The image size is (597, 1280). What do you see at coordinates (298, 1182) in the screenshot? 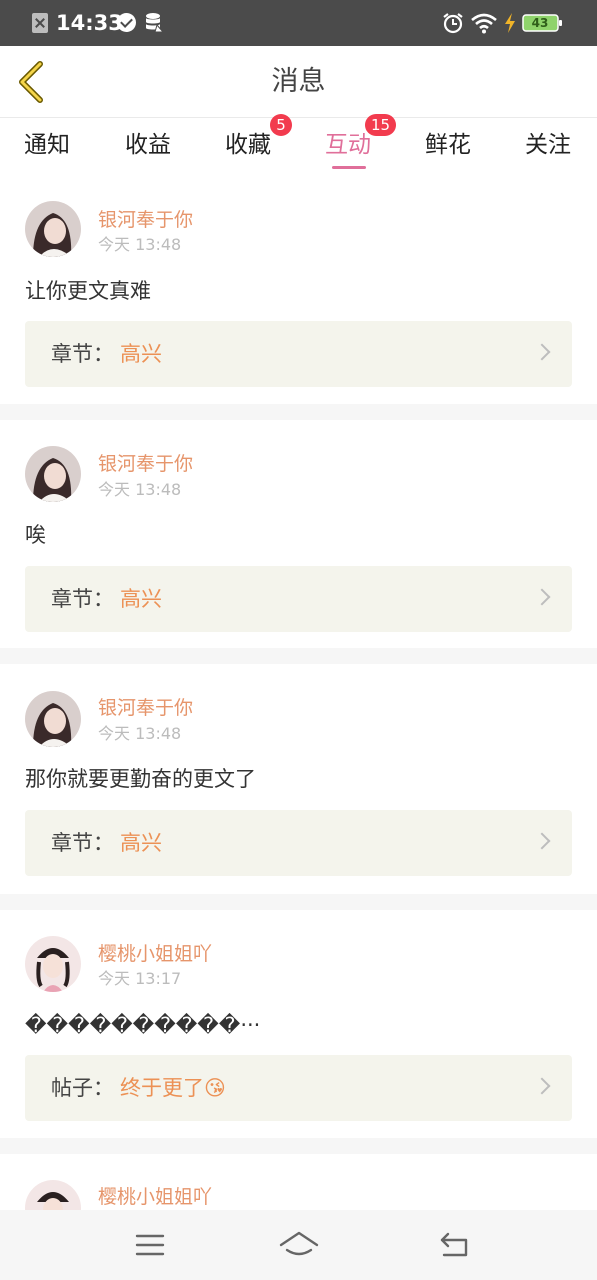
I see `list-item: 樱桃小姐姐吖` at bounding box center [298, 1182].